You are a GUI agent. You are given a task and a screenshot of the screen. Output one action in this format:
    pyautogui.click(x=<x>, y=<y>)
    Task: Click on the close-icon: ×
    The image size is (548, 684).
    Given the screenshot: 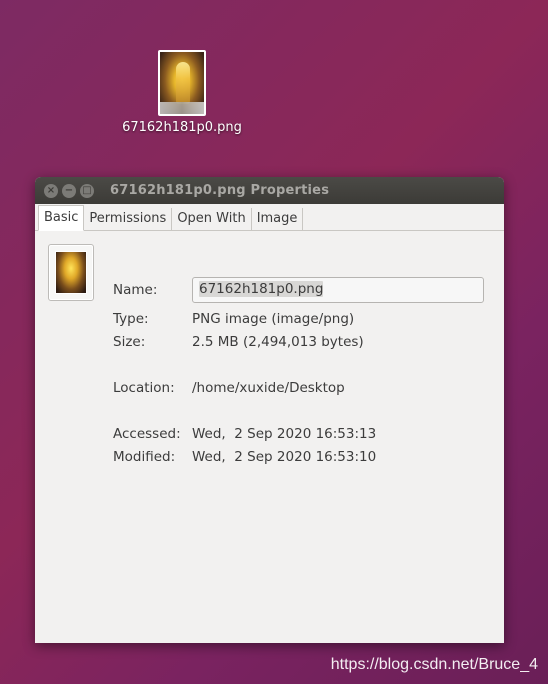 What is the action you would take?
    pyautogui.click(x=51, y=190)
    